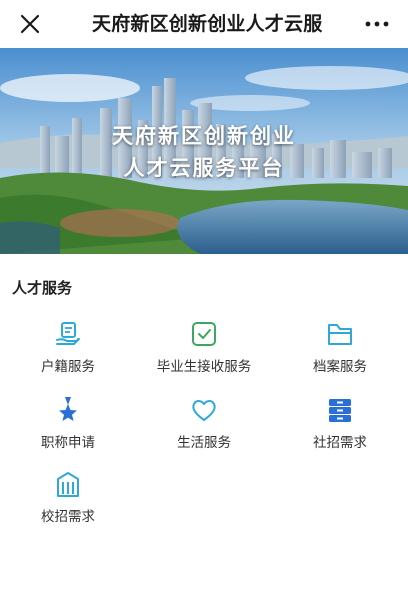 This screenshot has height=592, width=408. I want to click on folder-icon, so click(340, 334).